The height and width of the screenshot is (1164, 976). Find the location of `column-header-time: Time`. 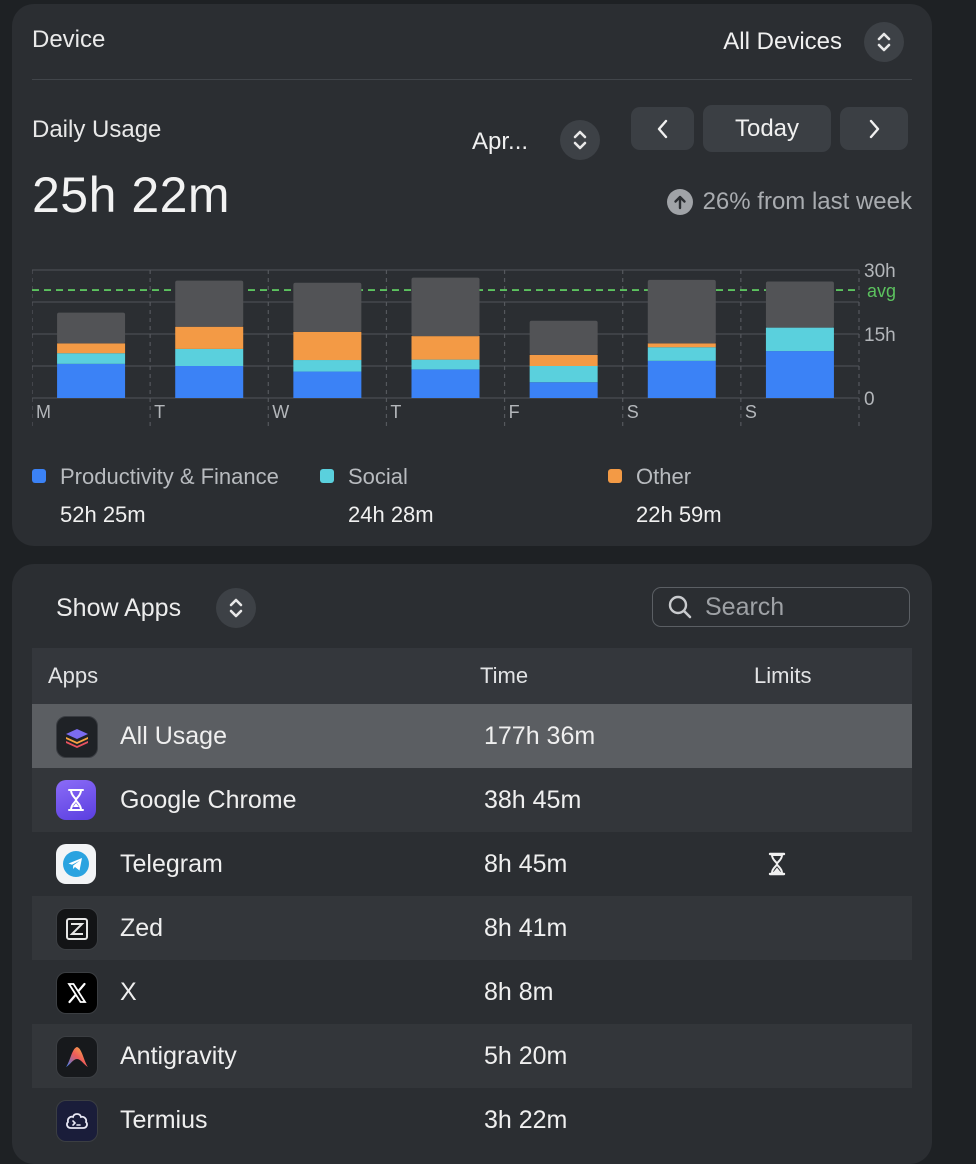

column-header-time: Time is located at coordinates (504, 676).